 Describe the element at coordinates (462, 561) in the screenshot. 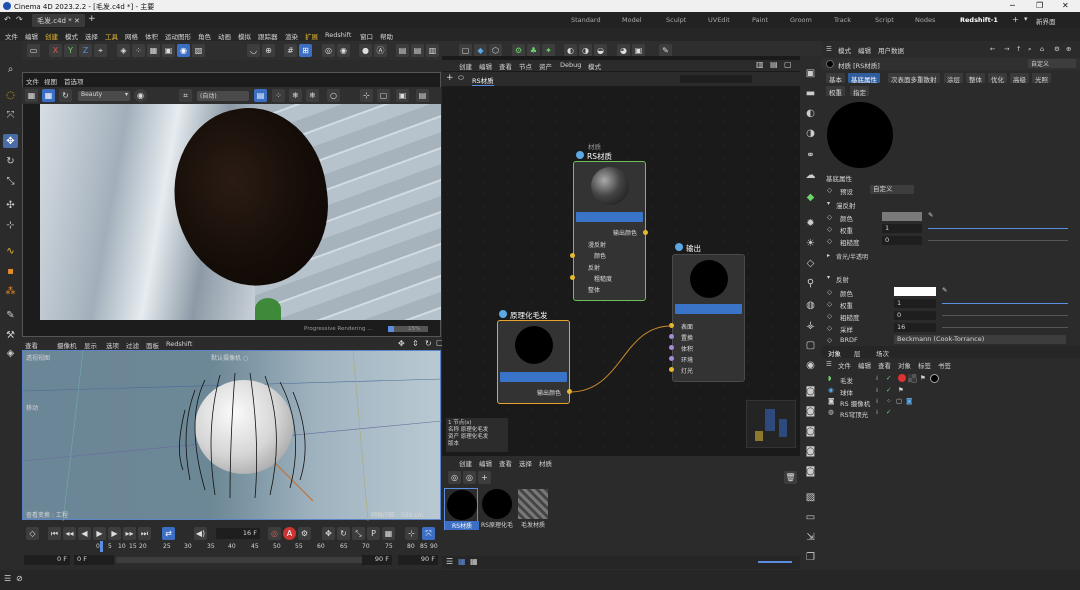

I see `mm-grid-icon: ▦` at that location.